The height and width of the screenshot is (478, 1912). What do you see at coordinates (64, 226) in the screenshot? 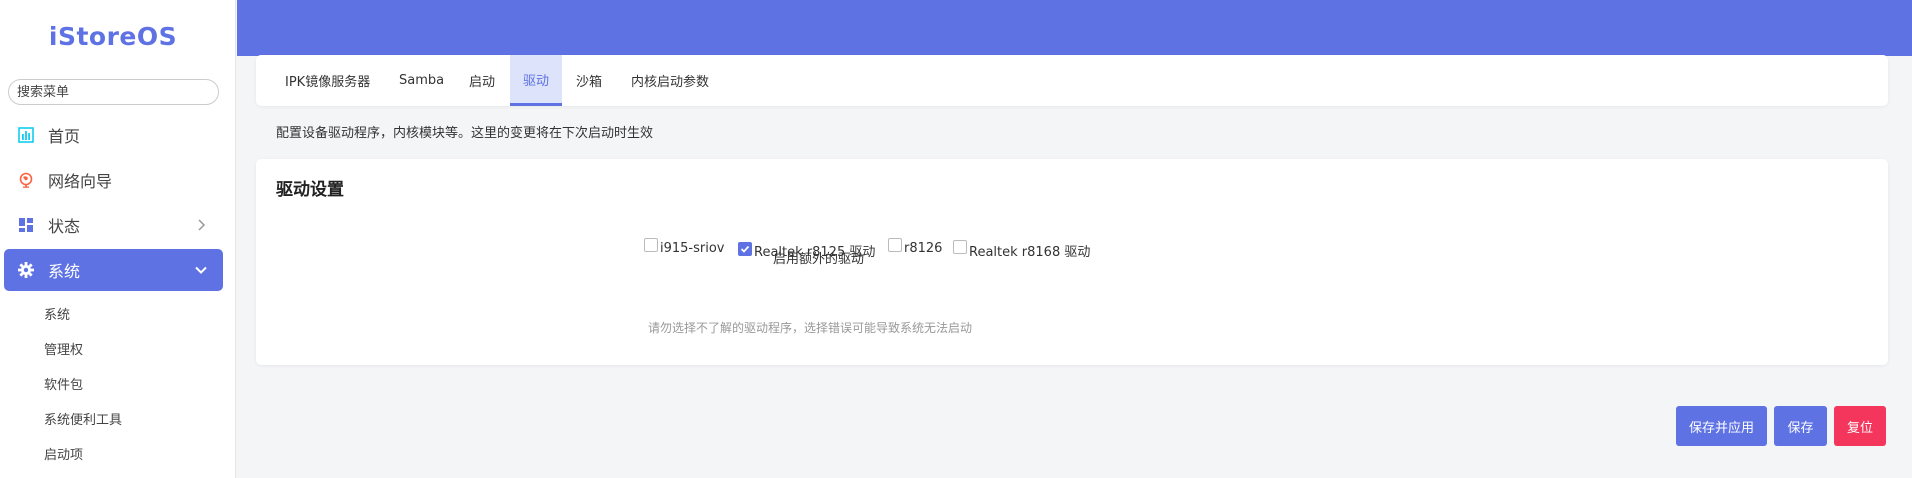
I see `sidebar-item-label: 状态` at bounding box center [64, 226].